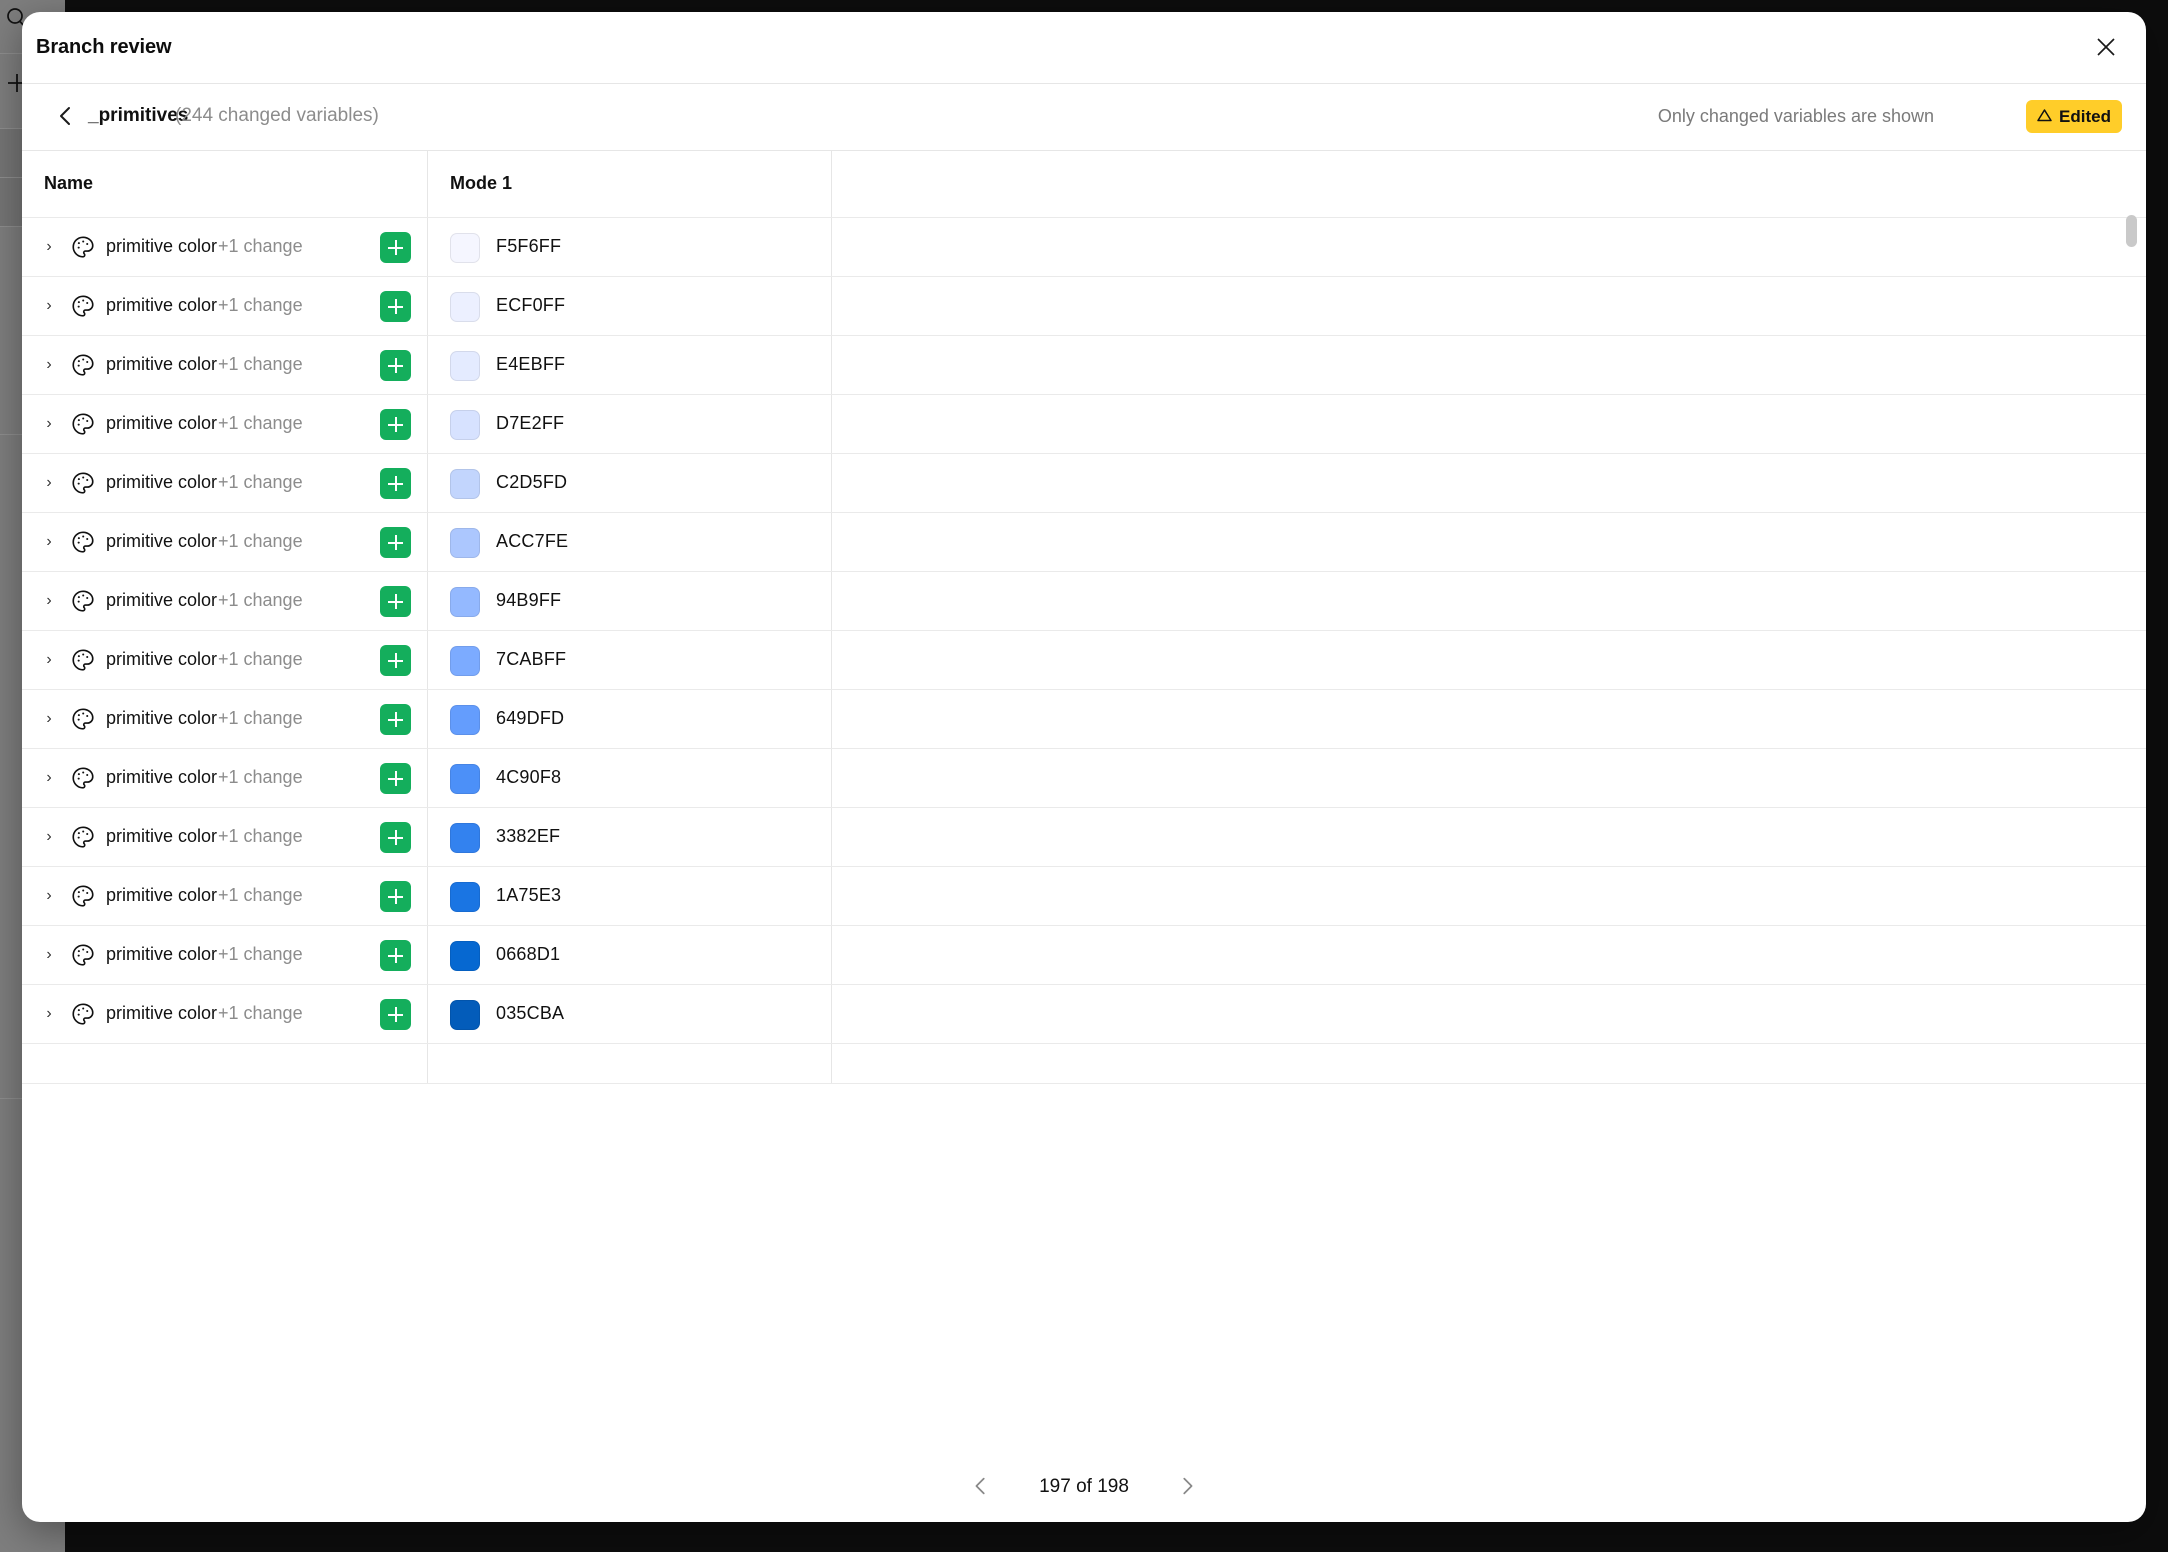  Describe the element at coordinates (528, 836) in the screenshot. I see `hex-value: 3382EF` at that location.